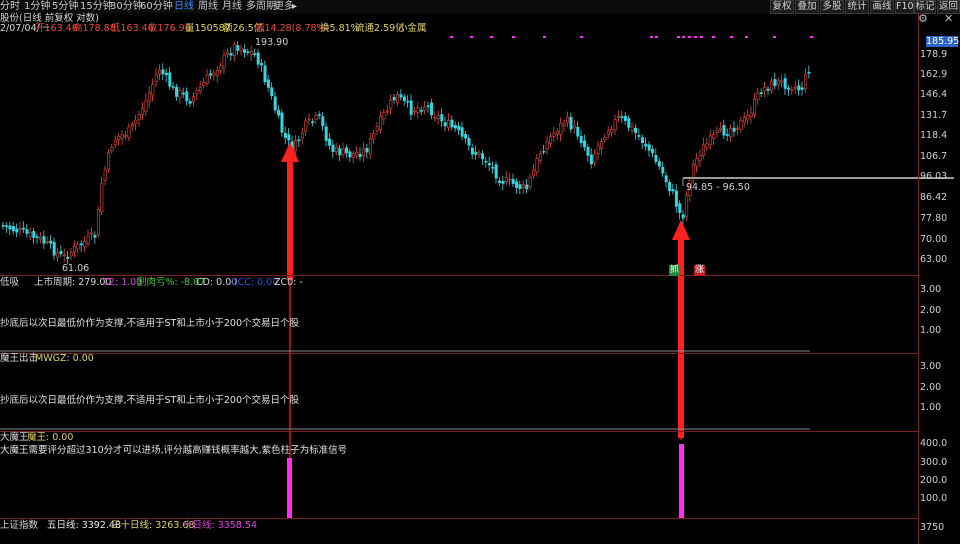  I want to click on indicator3-name: 大魔王, so click(14, 437).